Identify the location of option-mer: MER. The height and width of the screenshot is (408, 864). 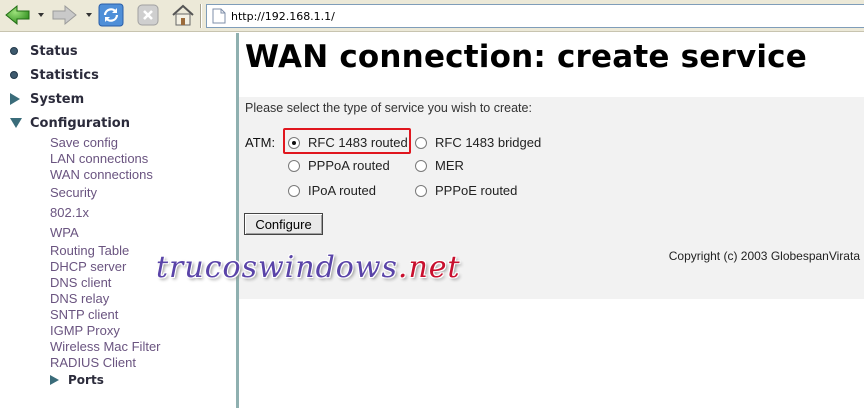
(439, 165).